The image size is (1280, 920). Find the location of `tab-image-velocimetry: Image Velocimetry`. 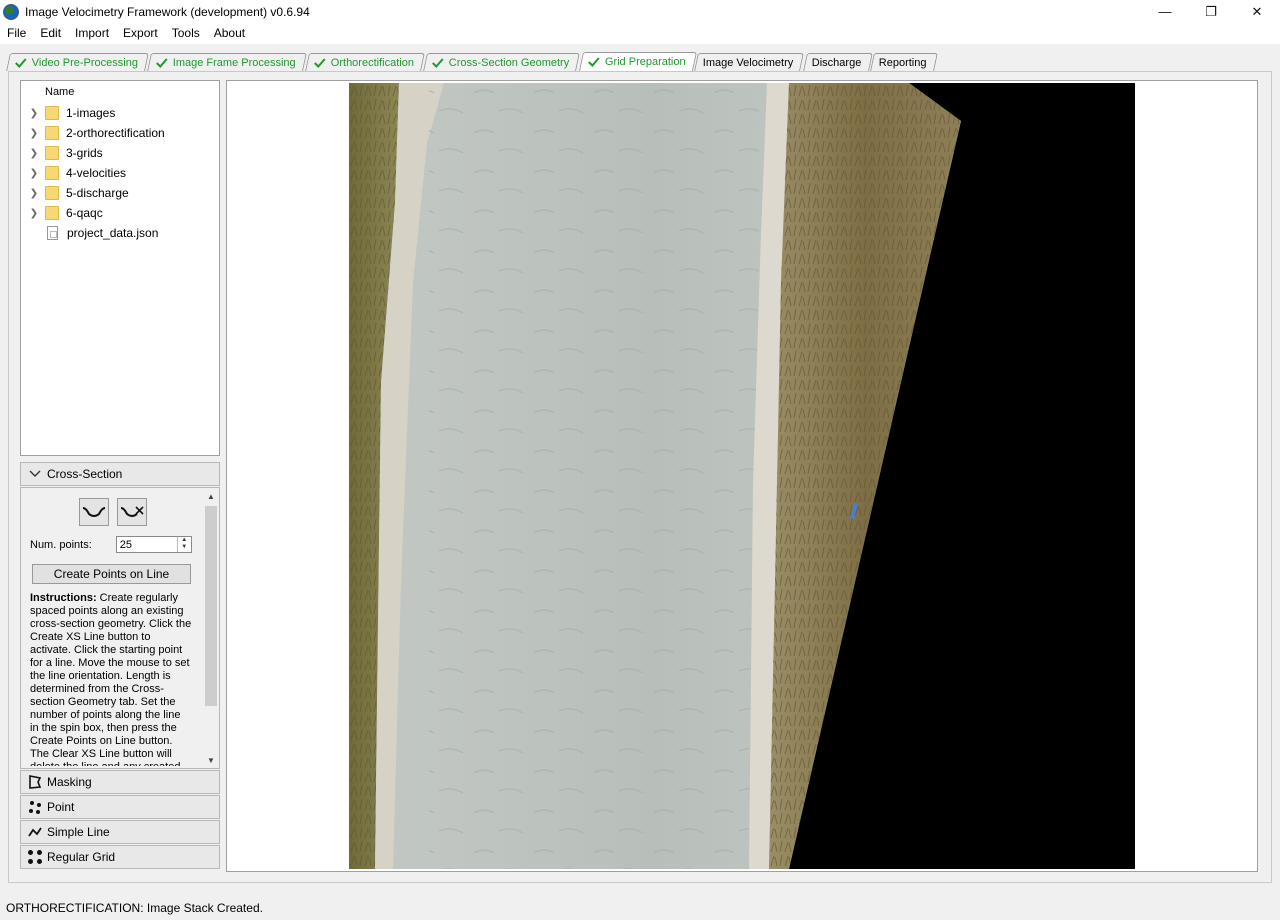

tab-image-velocimetry: Image Velocimetry is located at coordinates (749, 62).